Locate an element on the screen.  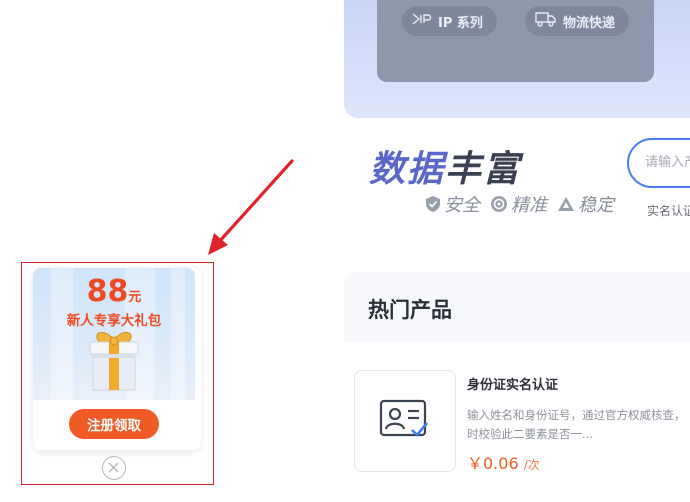
product-desc-line1: 输入姓名和身份证号，通过官方权威核查， is located at coordinates (576, 415).